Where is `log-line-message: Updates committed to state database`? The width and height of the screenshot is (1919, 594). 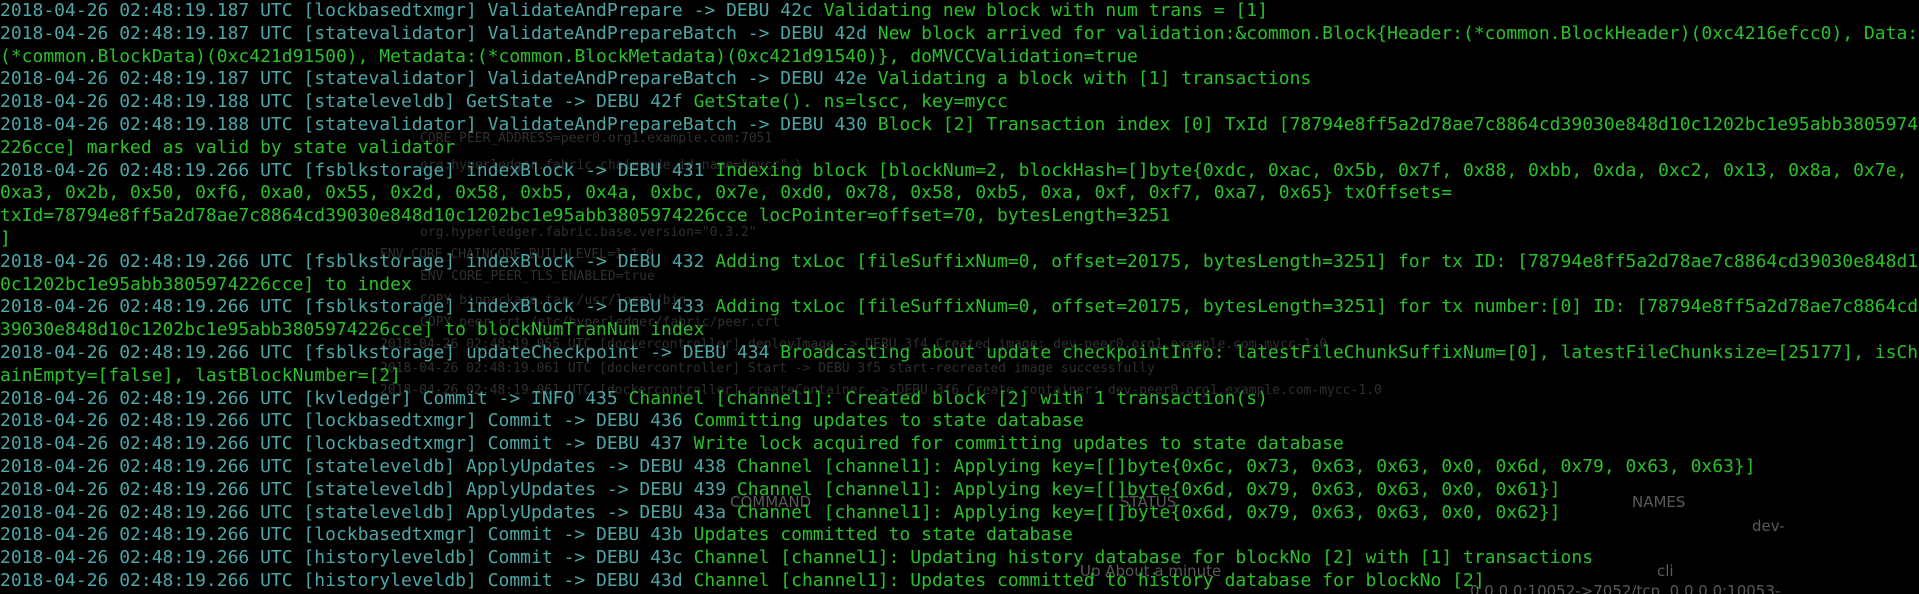 log-line-message: Updates committed to state database is located at coordinates (877, 535).